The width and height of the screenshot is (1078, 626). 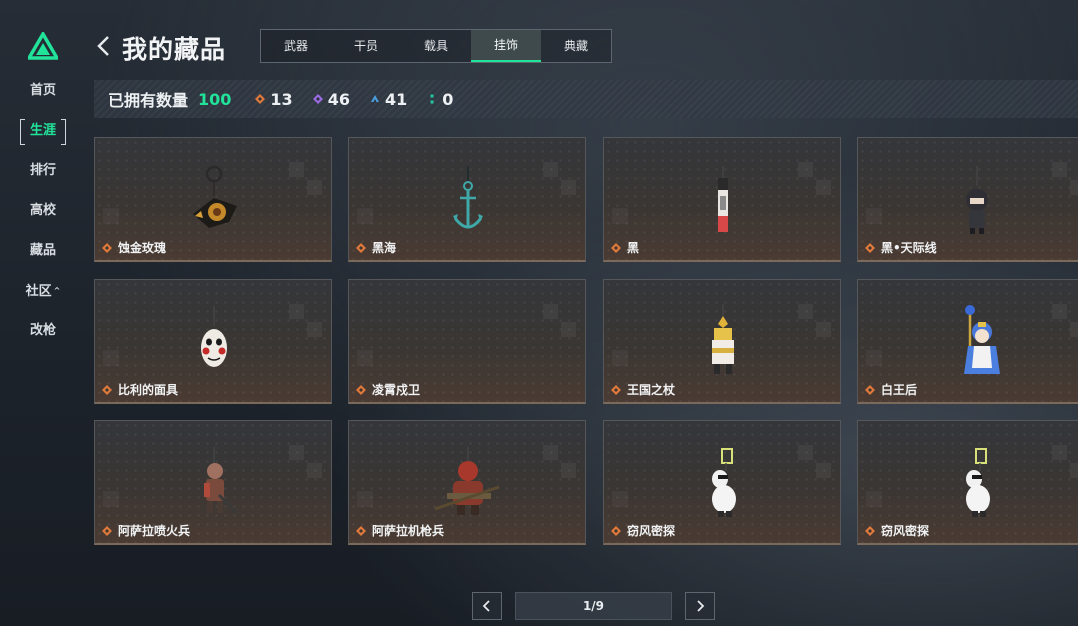 What do you see at coordinates (221, 481) in the screenshot?
I see `flamethrower-charm-image` at bounding box center [221, 481].